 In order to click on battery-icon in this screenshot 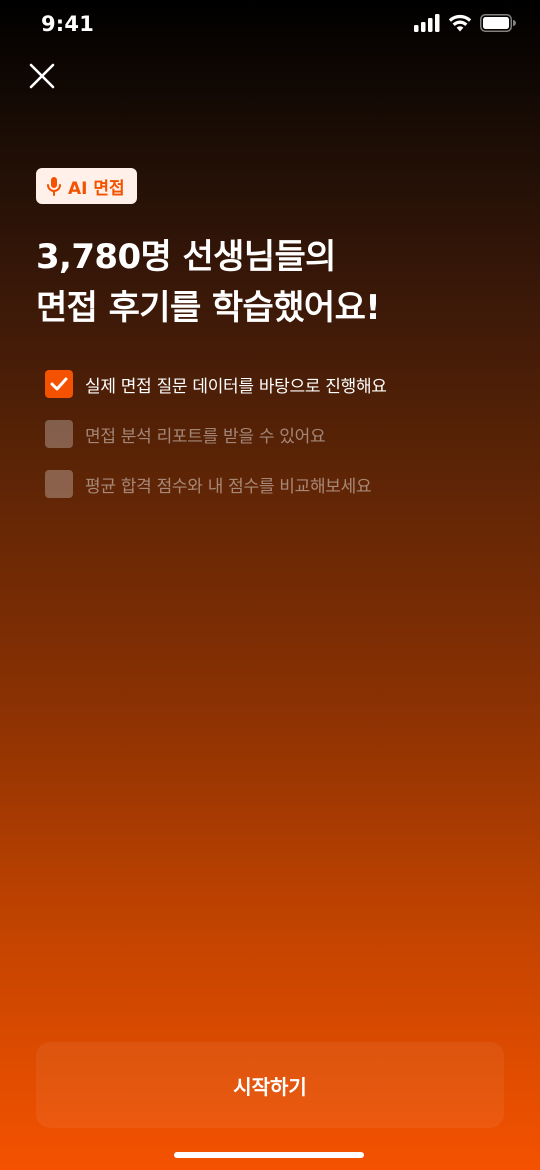, I will do `click(498, 25)`.